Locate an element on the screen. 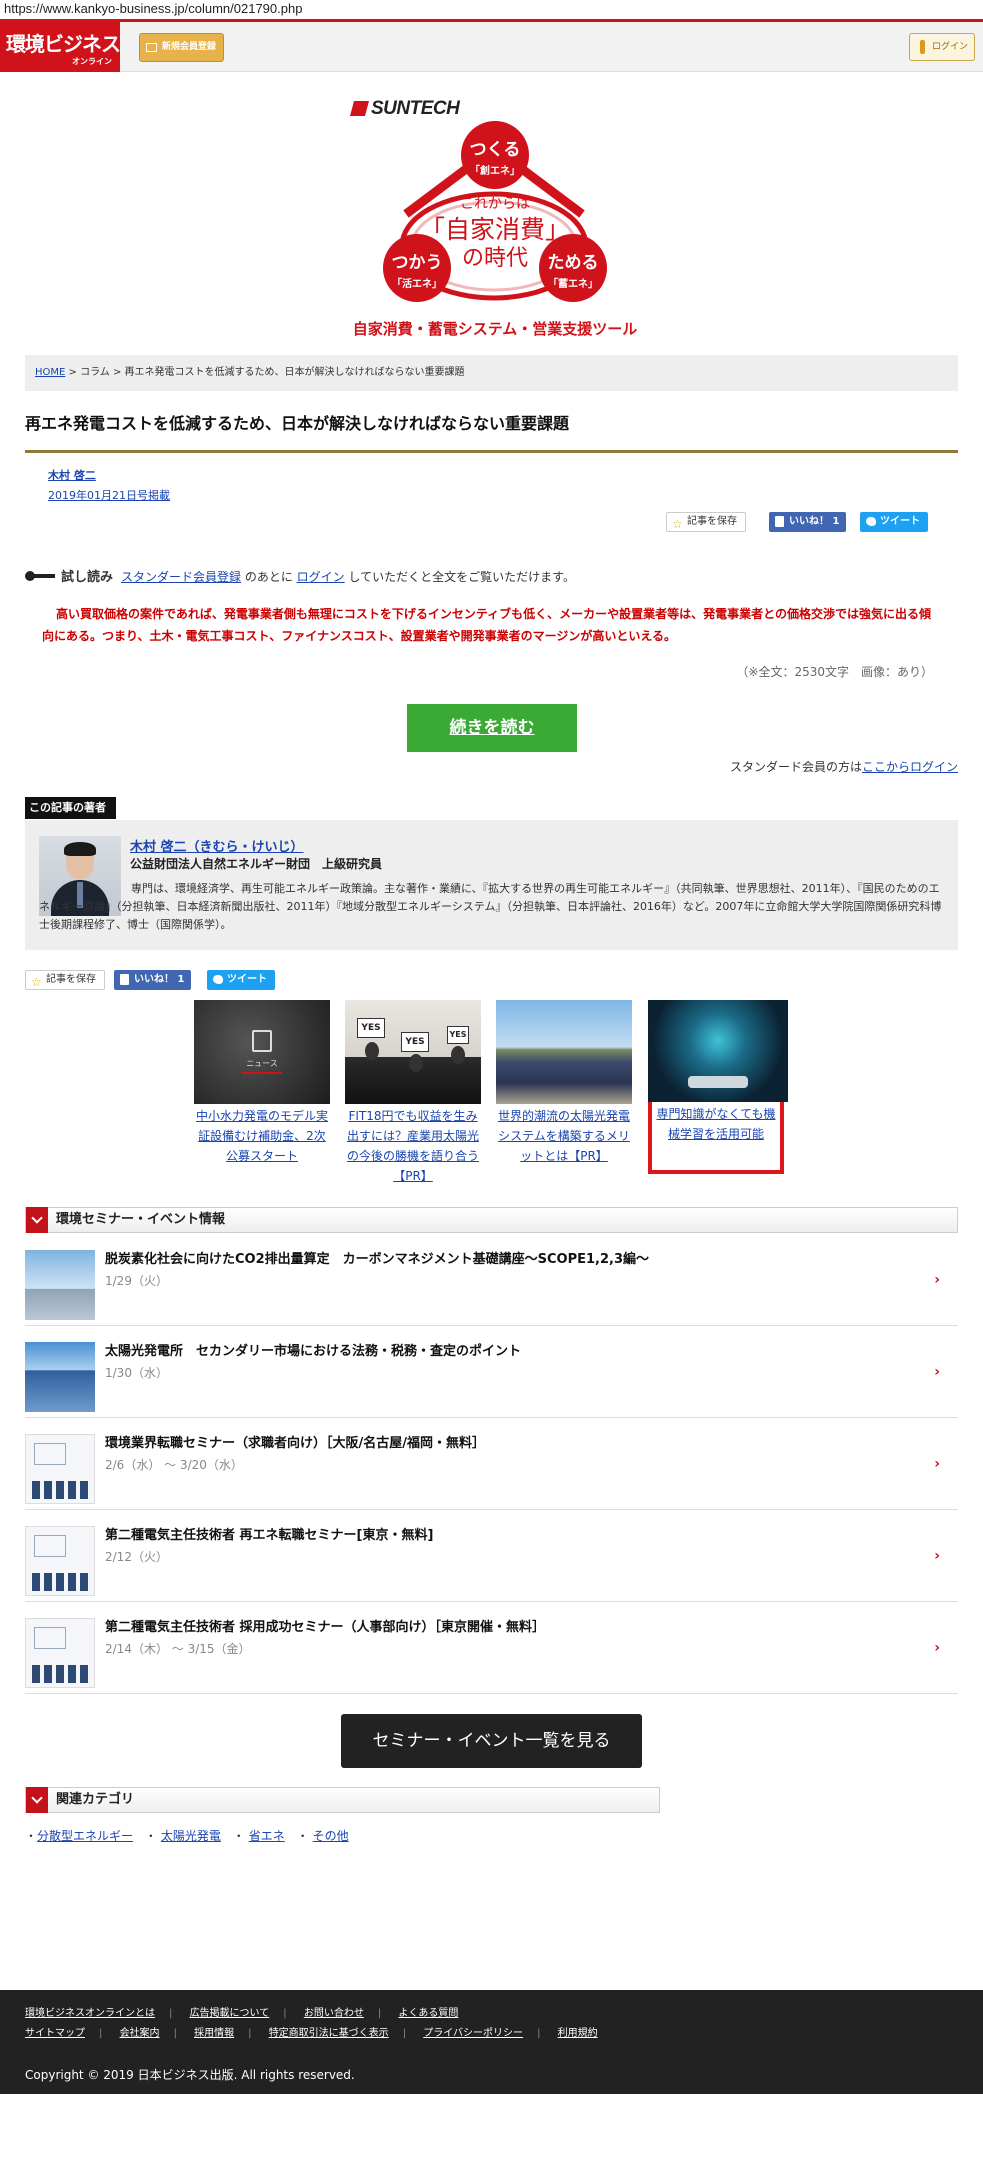 The height and width of the screenshot is (2167, 983). related-article-link: FIT18円でも収益を生み出すには？産業用太陽光の今後の勝機を語り合う【PR】 is located at coordinates (413, 1146).